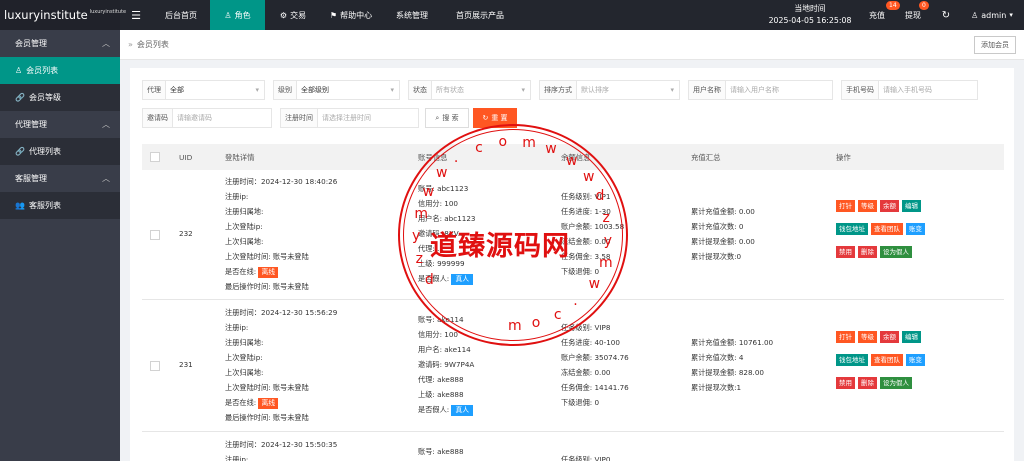 The width and height of the screenshot is (1024, 461). What do you see at coordinates (281, 271) in the screenshot?
I see `online-line: 是否在线: 离线` at bounding box center [281, 271].